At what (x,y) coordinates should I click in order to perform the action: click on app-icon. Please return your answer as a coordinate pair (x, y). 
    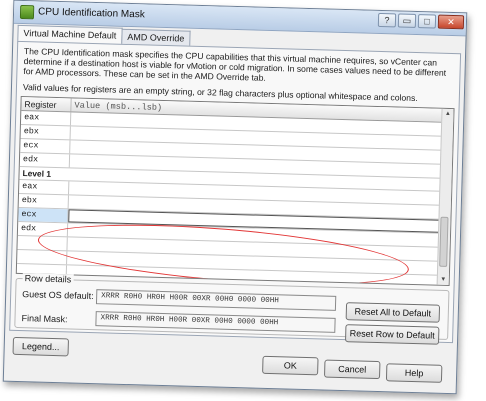
    Looking at the image, I should click on (27, 12).